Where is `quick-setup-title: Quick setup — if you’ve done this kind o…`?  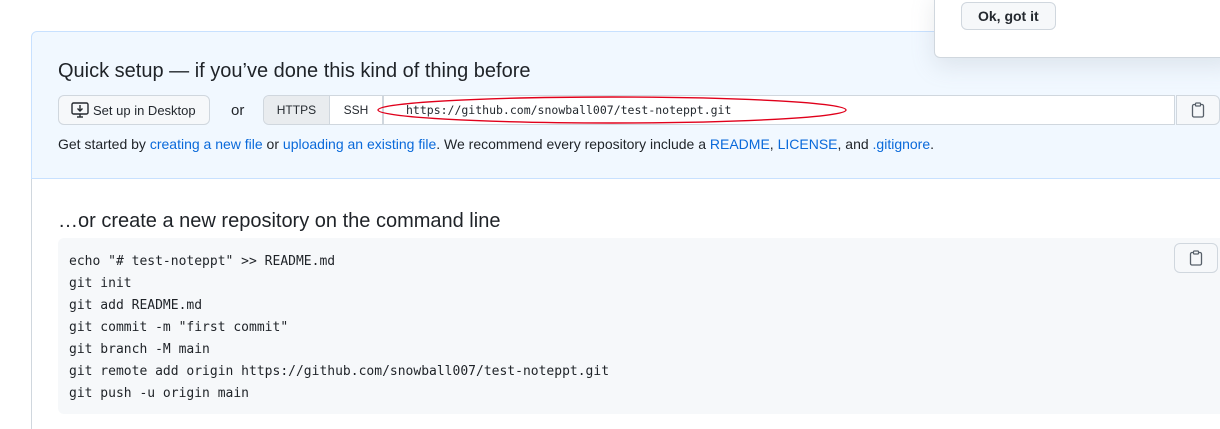
quick-setup-title: Quick setup — if you’ve done this kind o… is located at coordinates (294, 71).